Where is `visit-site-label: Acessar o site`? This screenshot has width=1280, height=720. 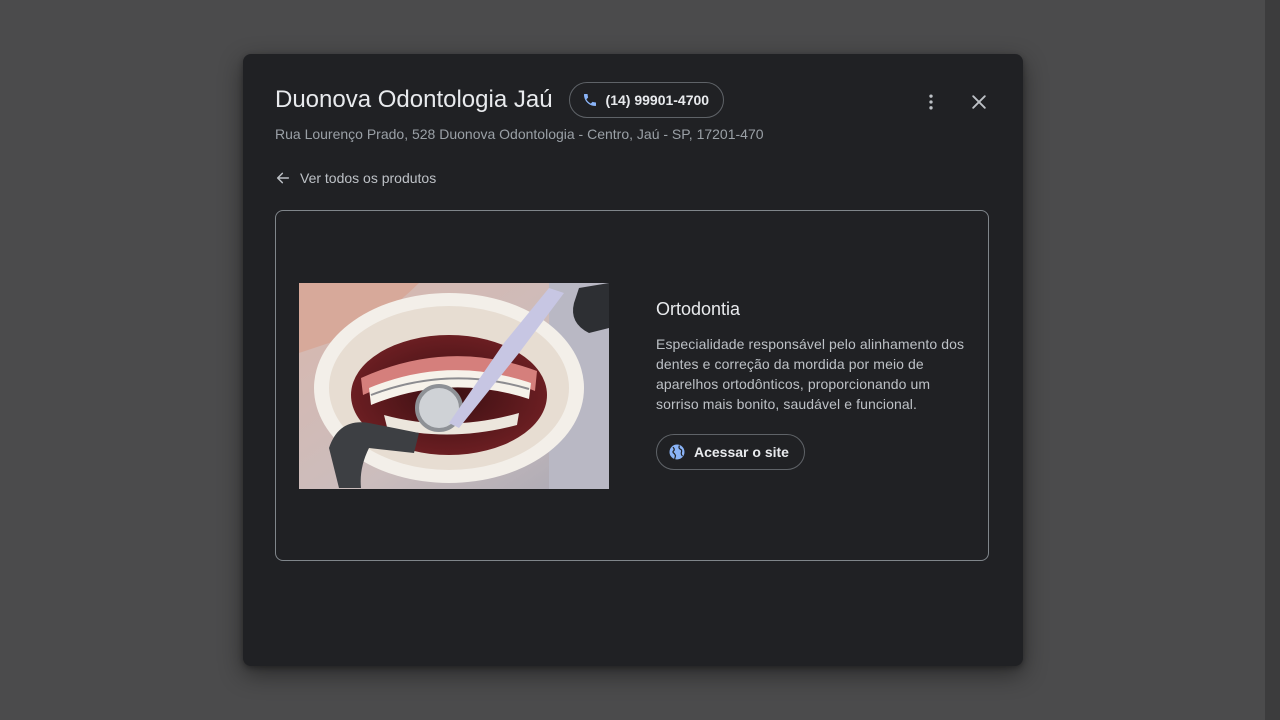 visit-site-label: Acessar o site is located at coordinates (741, 452).